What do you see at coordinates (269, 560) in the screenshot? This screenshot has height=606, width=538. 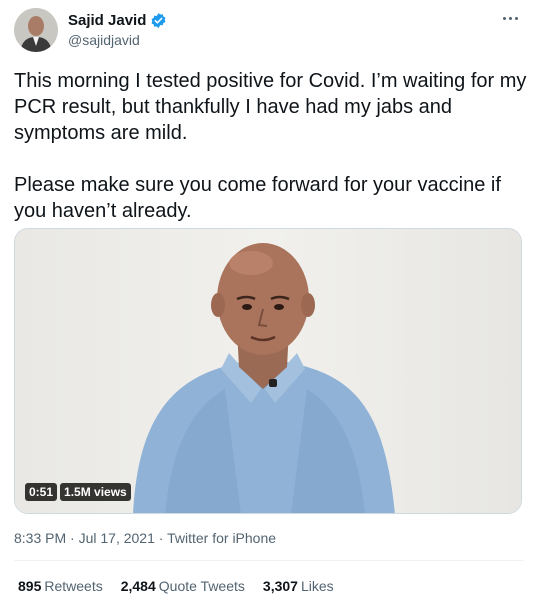 I see `divider` at bounding box center [269, 560].